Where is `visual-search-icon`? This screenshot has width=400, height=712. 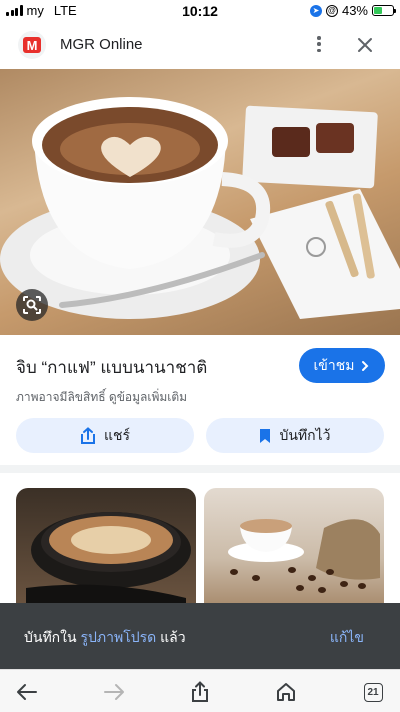 visual-search-icon is located at coordinates (32, 305).